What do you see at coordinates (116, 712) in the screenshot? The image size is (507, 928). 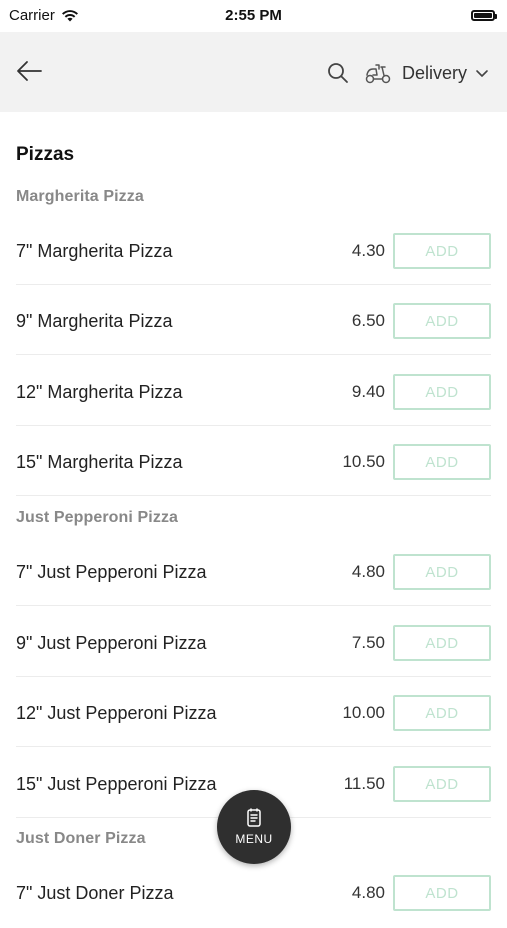 I see `item-name: 12" Just Pepperoni Pizza` at bounding box center [116, 712].